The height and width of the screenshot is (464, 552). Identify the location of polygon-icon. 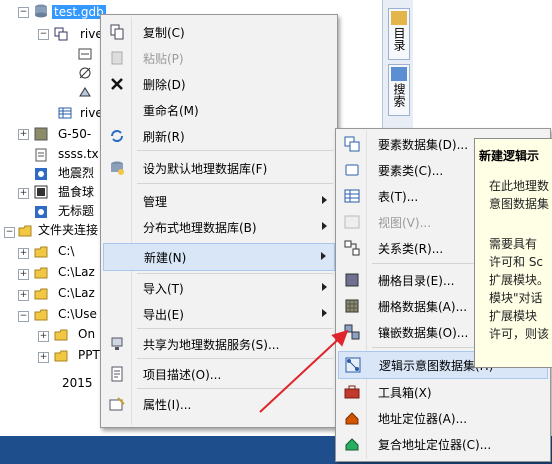
(85, 92).